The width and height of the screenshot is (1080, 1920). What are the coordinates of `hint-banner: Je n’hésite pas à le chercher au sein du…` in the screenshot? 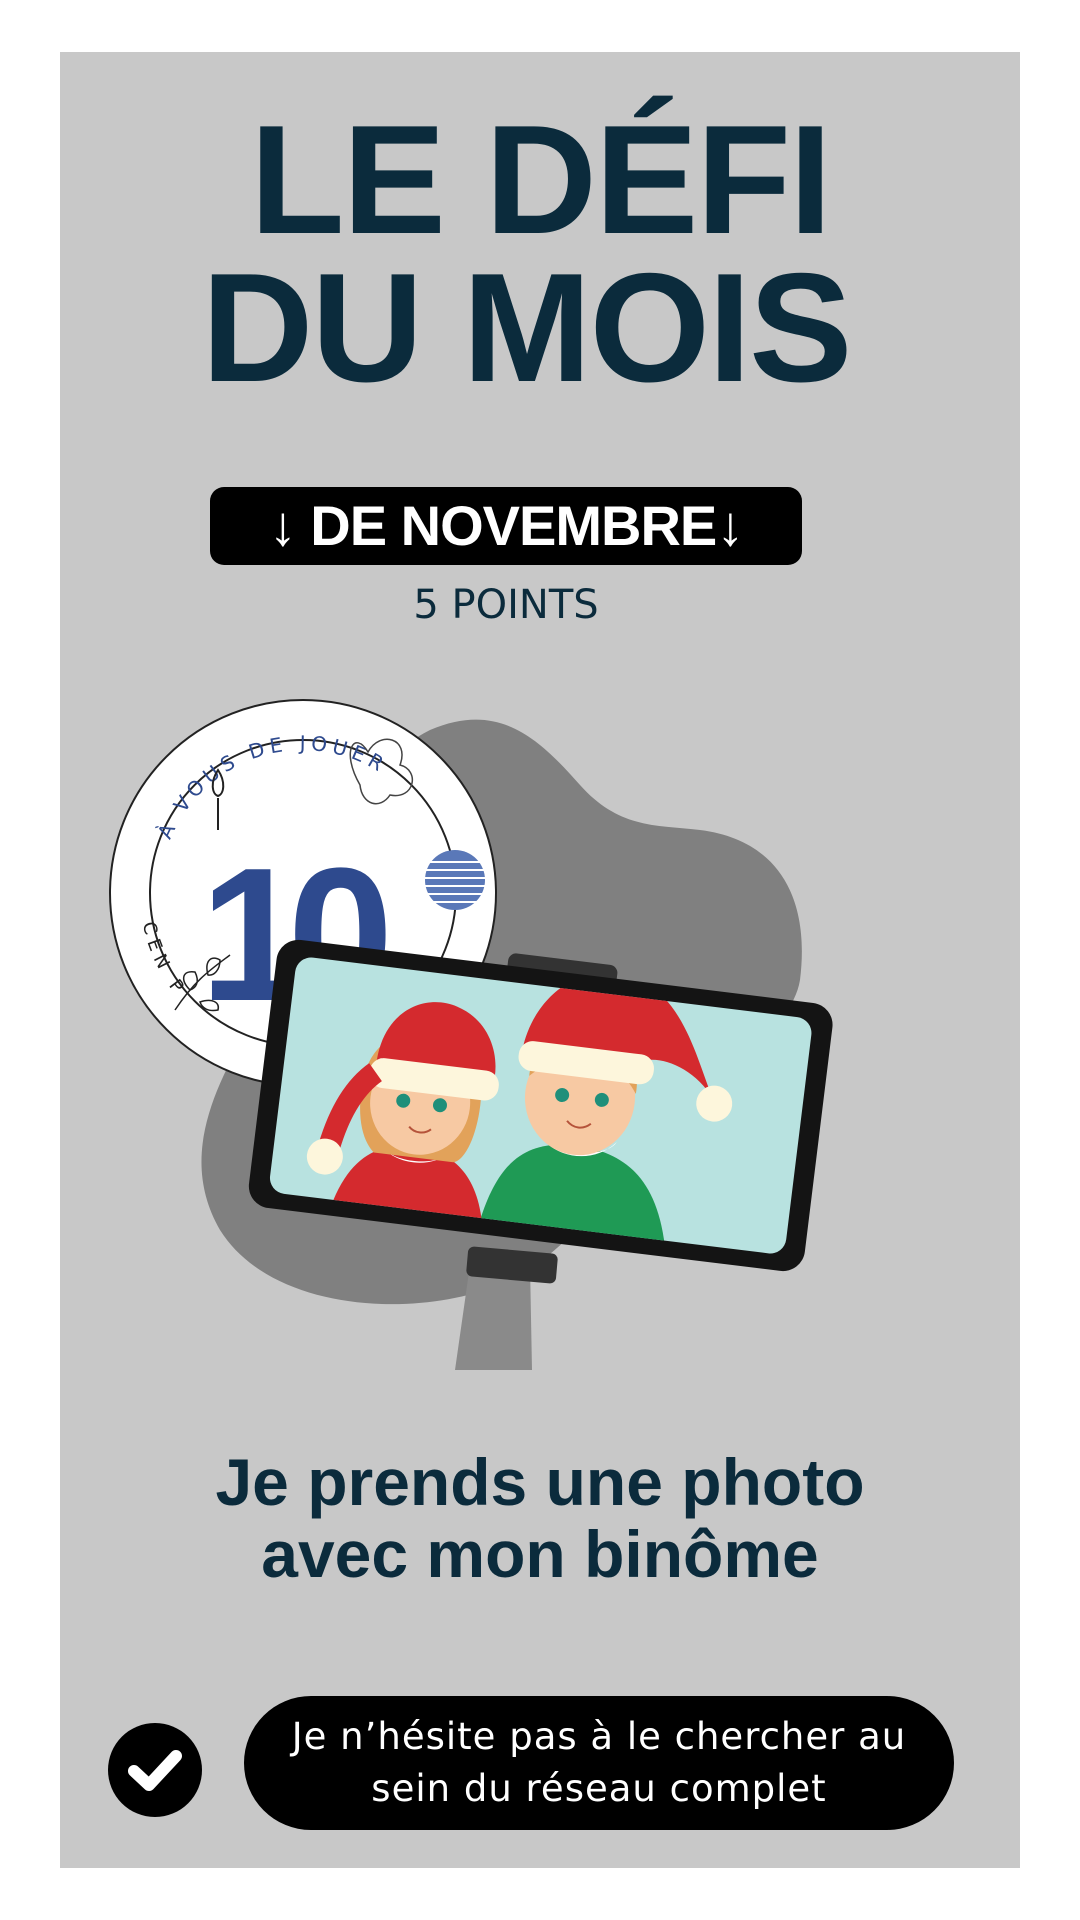 It's located at (599, 1763).